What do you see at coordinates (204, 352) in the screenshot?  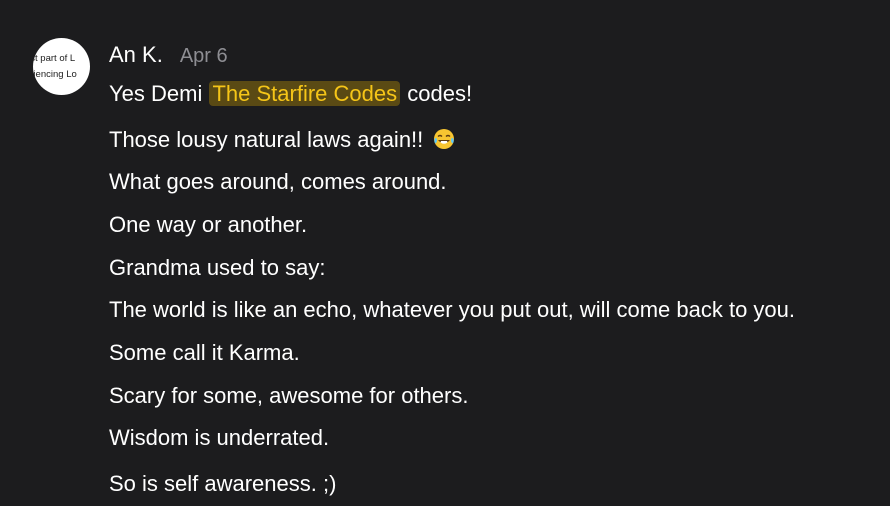 I see `comment-line-7: Some call it Karma.` at bounding box center [204, 352].